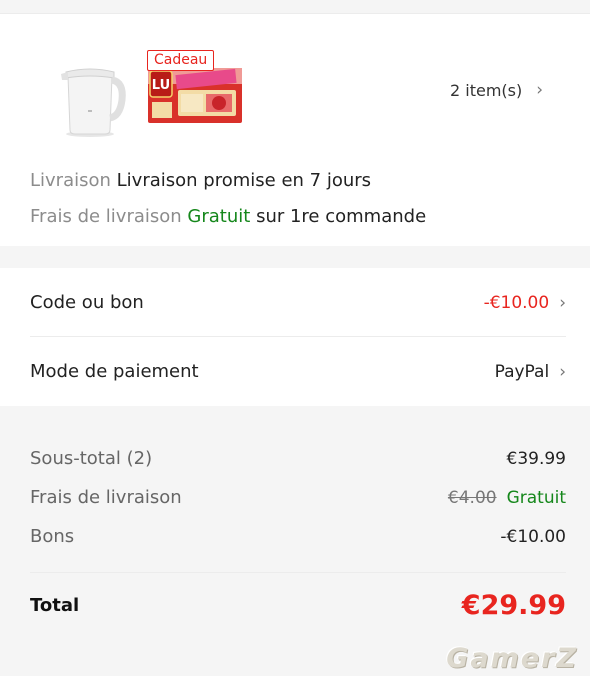 Image resolution: width=590 pixels, height=676 pixels. What do you see at coordinates (512, 658) in the screenshot?
I see `watermark-logo: GamerZ` at bounding box center [512, 658].